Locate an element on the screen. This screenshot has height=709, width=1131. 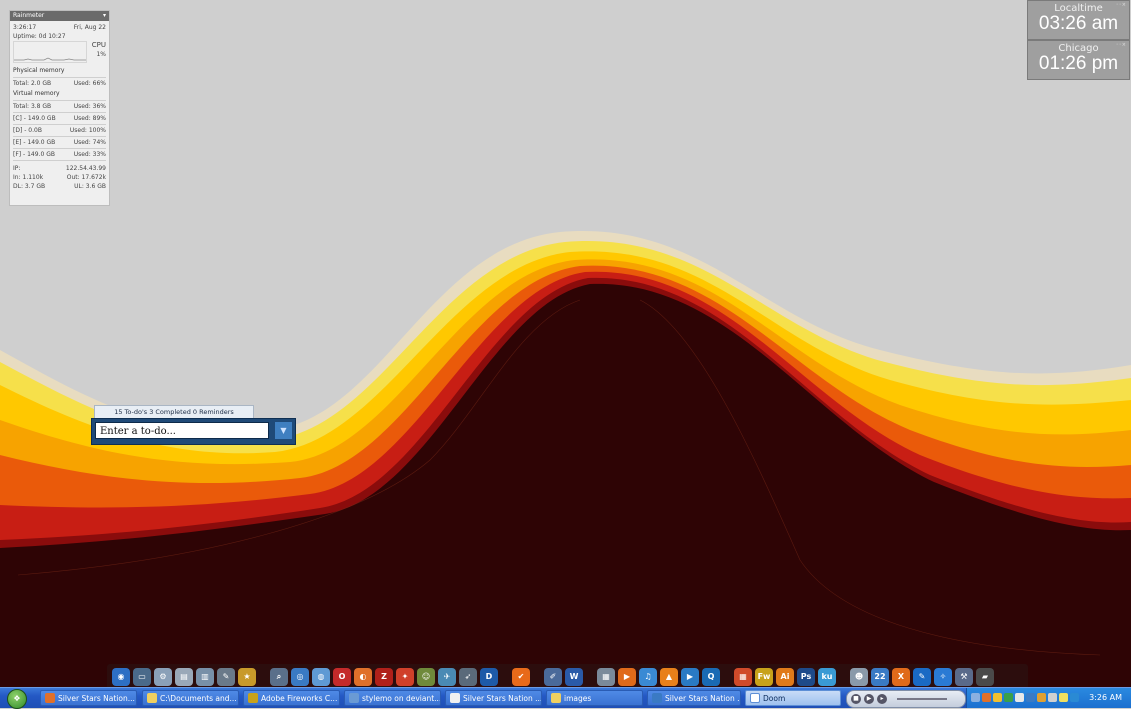
taskbar-item-label: Doom is located at coordinates (774, 698).